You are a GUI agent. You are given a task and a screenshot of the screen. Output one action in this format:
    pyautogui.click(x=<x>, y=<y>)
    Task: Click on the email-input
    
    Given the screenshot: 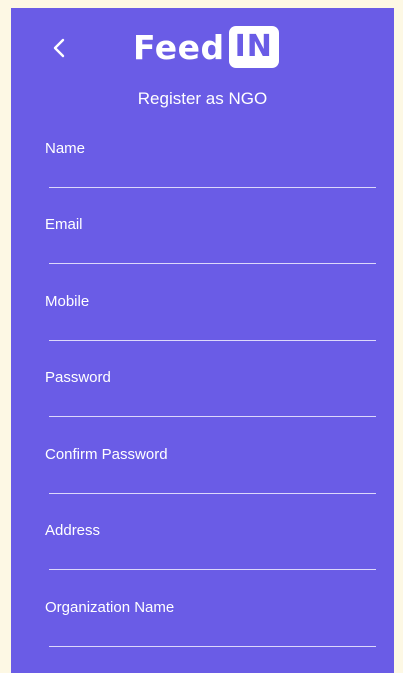 What is the action you would take?
    pyautogui.click(x=212, y=250)
    